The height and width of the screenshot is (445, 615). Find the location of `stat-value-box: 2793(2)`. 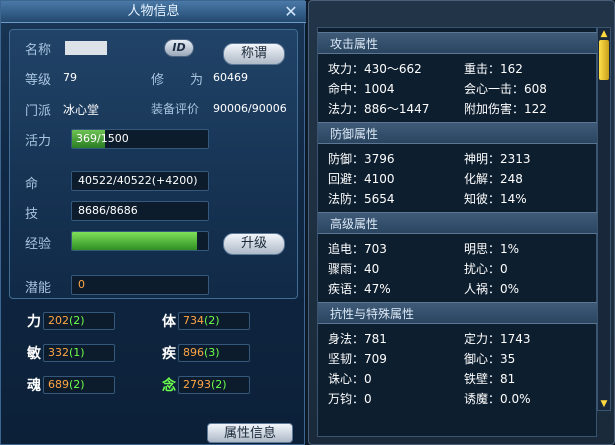

stat-value-box: 2793(2) is located at coordinates (214, 385).